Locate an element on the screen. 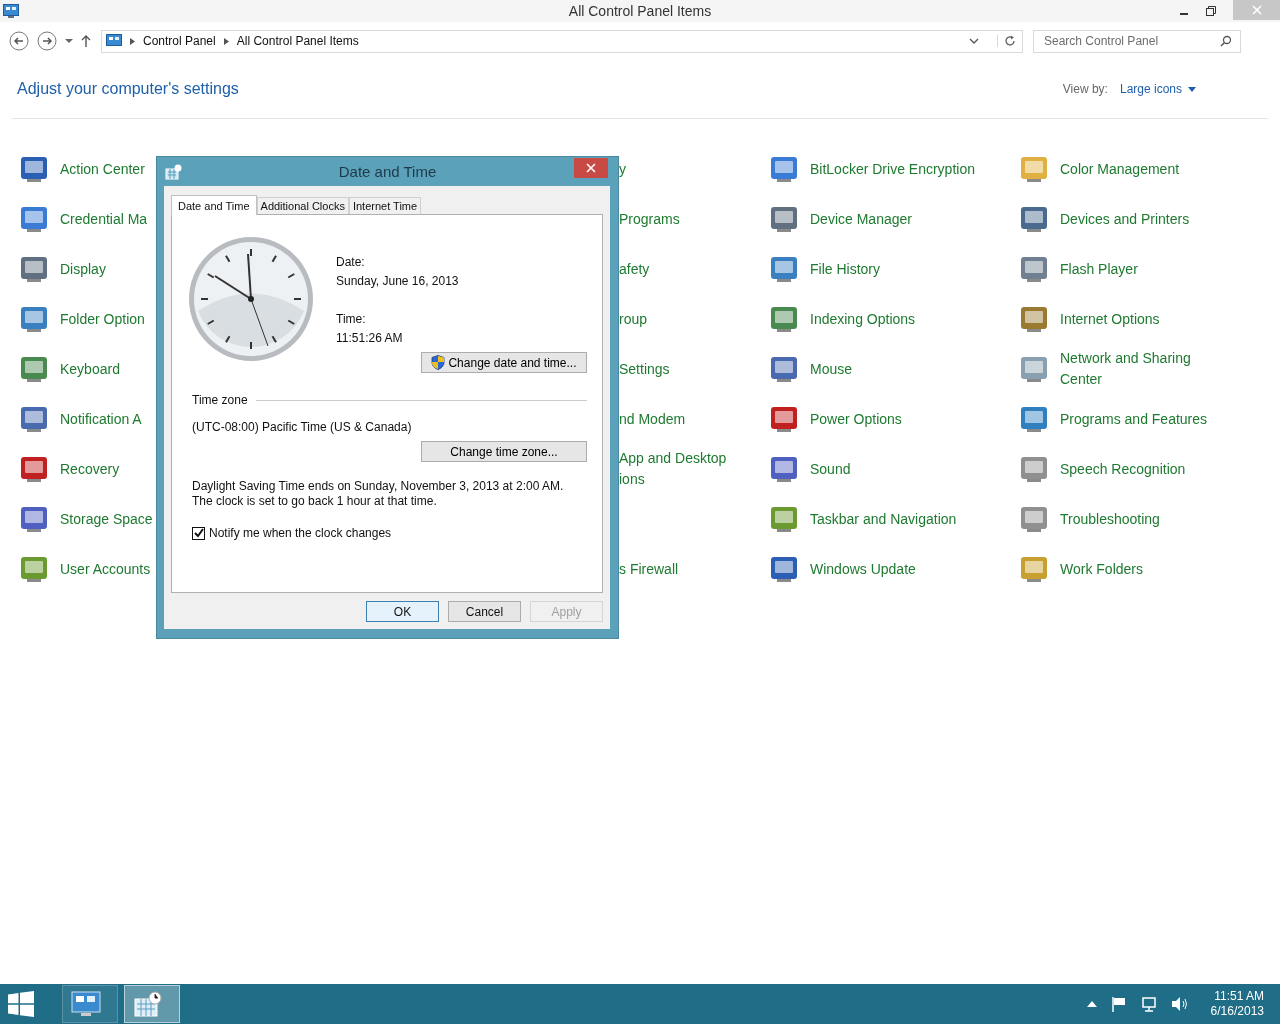 The width and height of the screenshot is (1280, 1024). control-panel-item: Recovery is located at coordinates (90, 469).